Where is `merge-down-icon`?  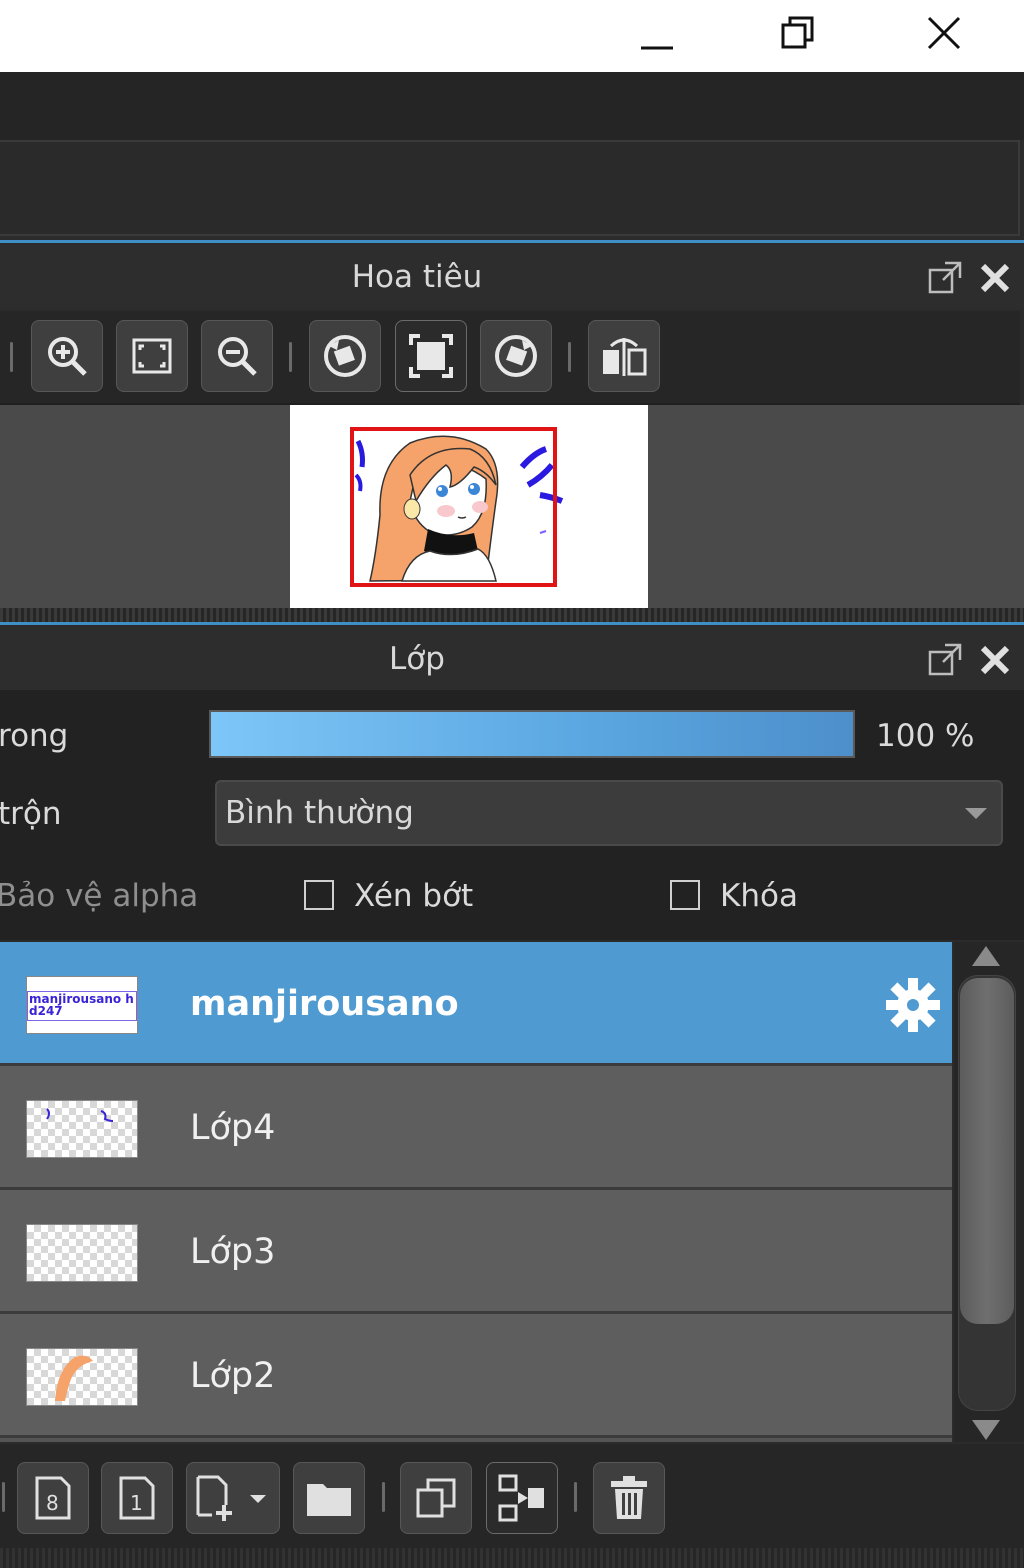 merge-down-icon is located at coordinates (521, 1498).